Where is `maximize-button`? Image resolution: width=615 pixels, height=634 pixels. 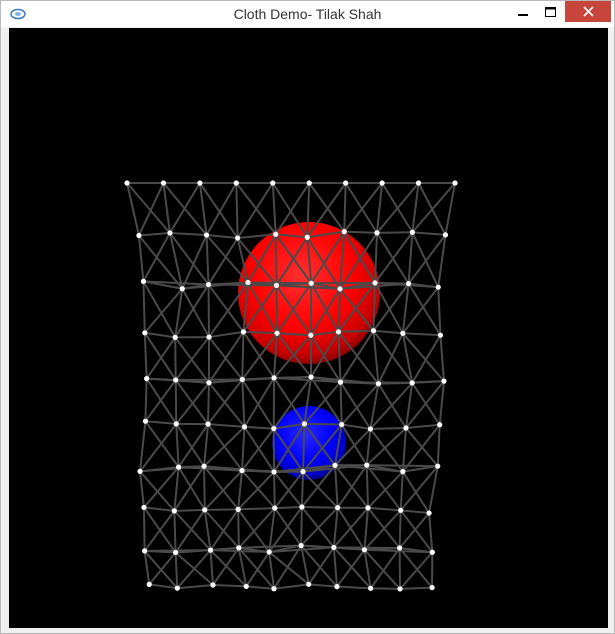 maximize-button is located at coordinates (550, 11).